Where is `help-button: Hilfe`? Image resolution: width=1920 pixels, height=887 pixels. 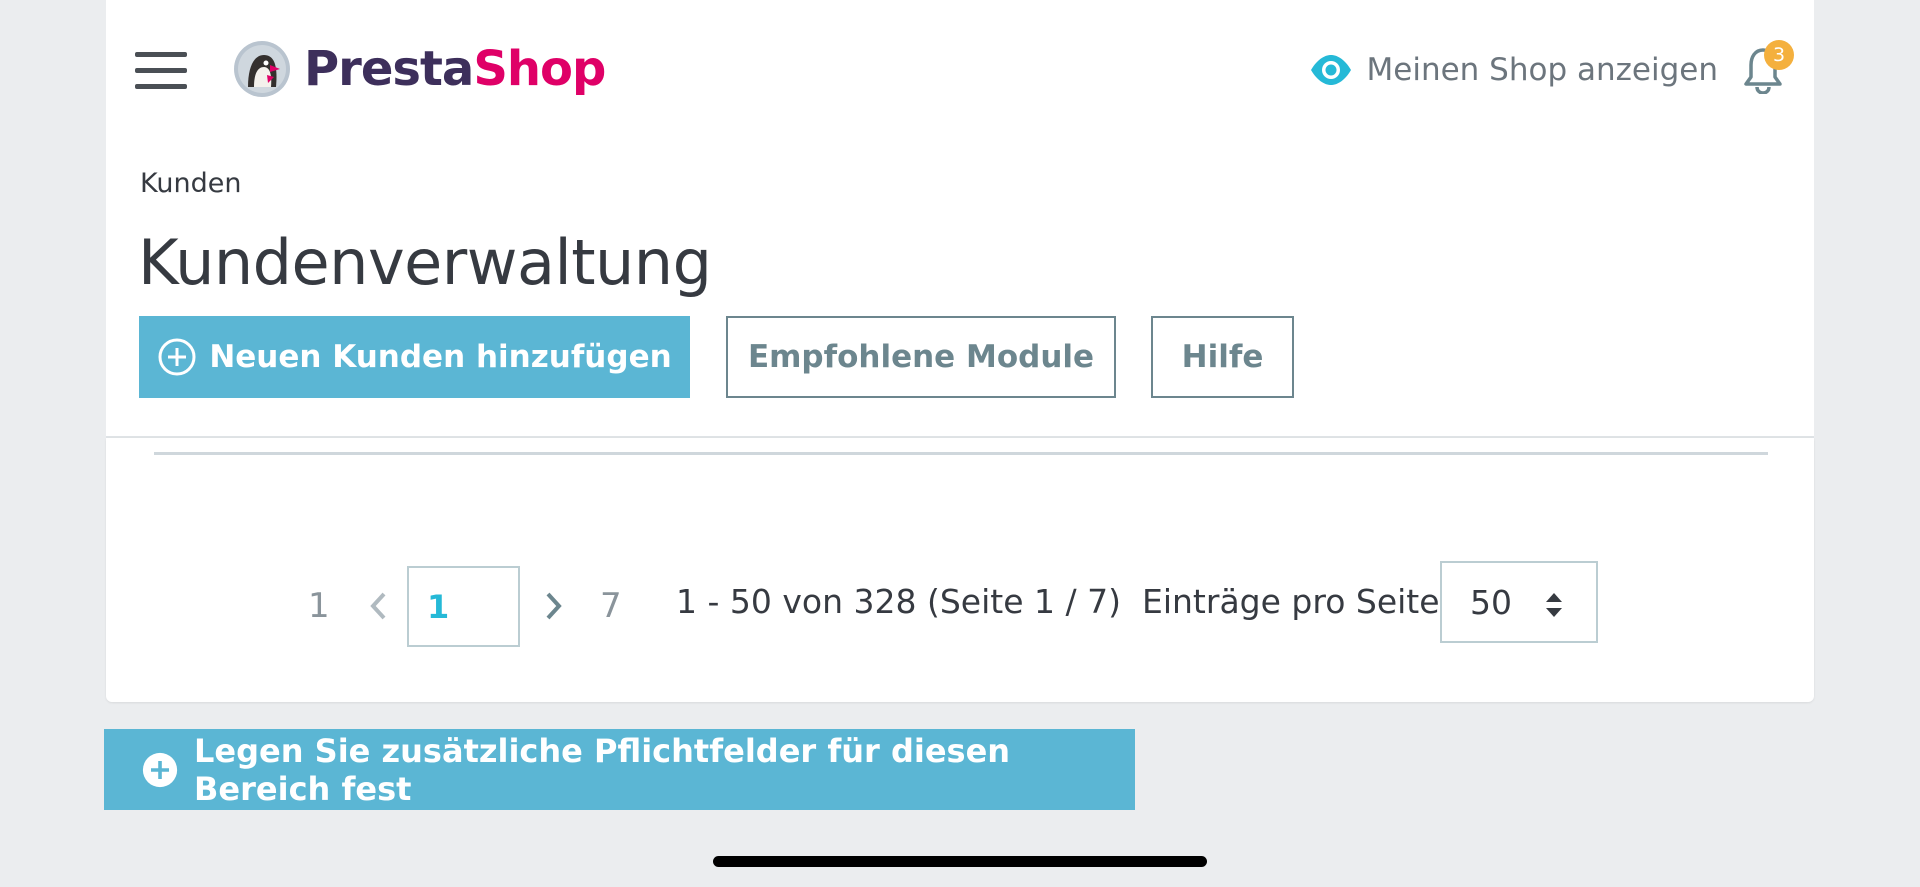 help-button: Hilfe is located at coordinates (1222, 357).